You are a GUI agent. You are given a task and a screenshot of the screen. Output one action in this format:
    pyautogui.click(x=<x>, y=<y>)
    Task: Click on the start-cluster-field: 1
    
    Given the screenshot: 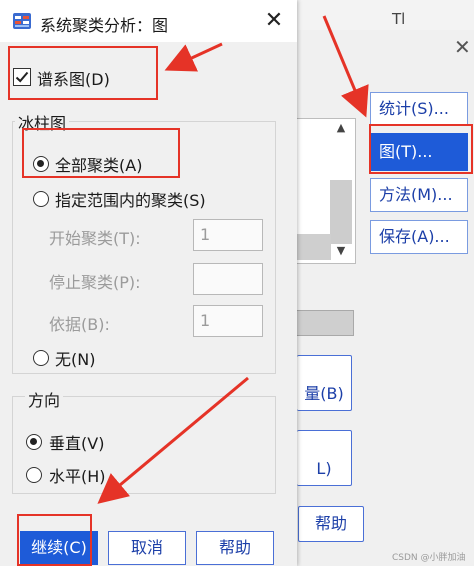 What is the action you would take?
    pyautogui.click(x=228, y=235)
    